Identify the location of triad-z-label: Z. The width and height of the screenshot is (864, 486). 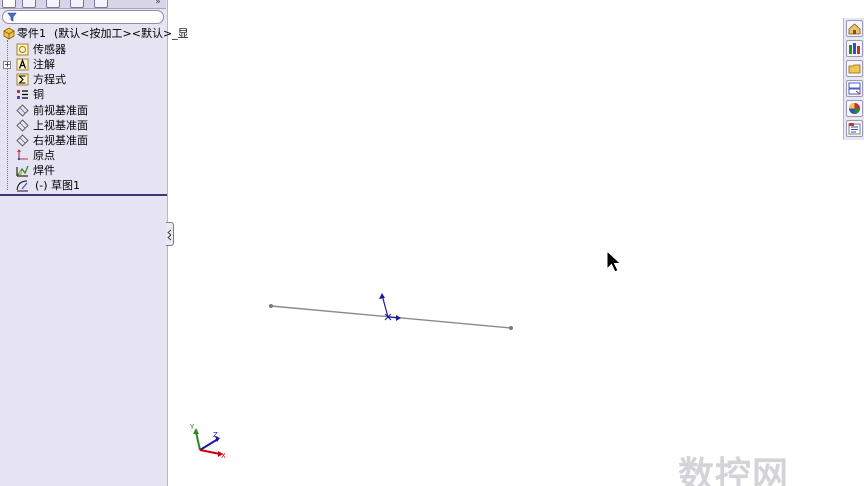
(215, 435).